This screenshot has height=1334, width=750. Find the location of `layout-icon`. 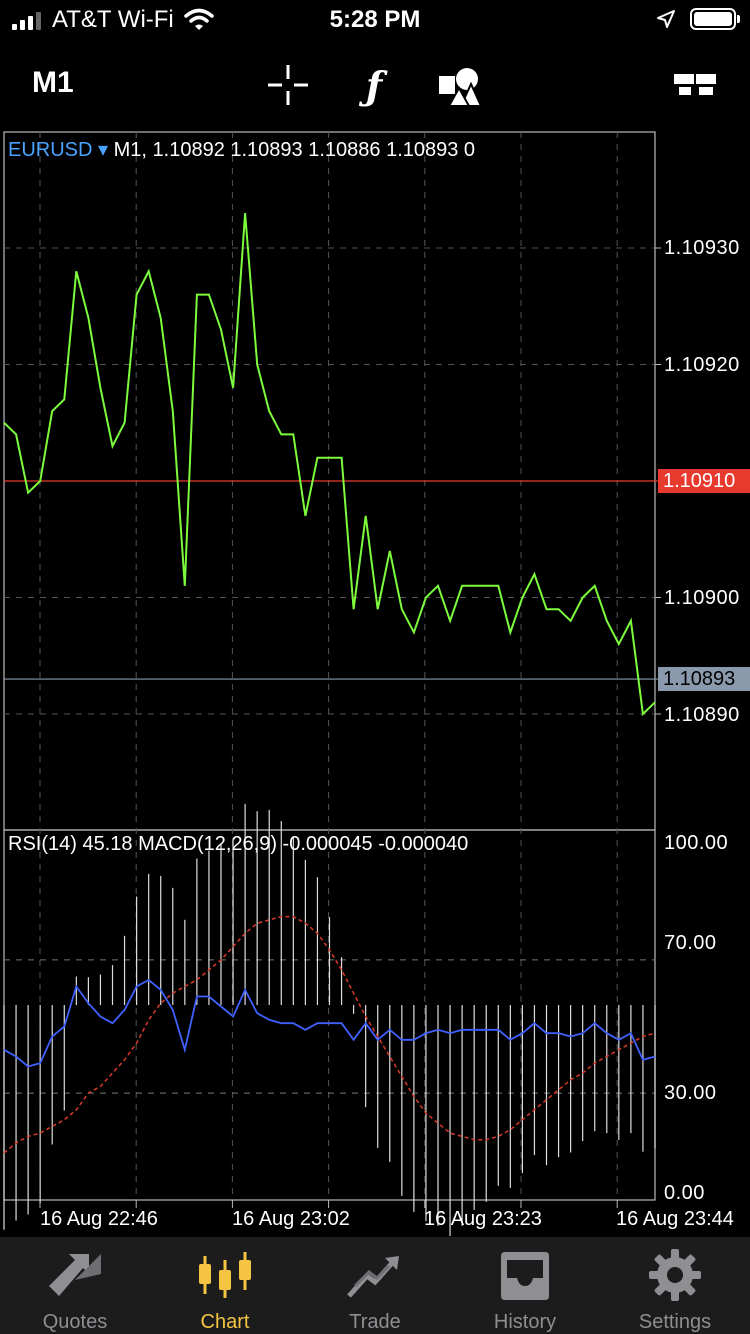

layout-icon is located at coordinates (695, 84).